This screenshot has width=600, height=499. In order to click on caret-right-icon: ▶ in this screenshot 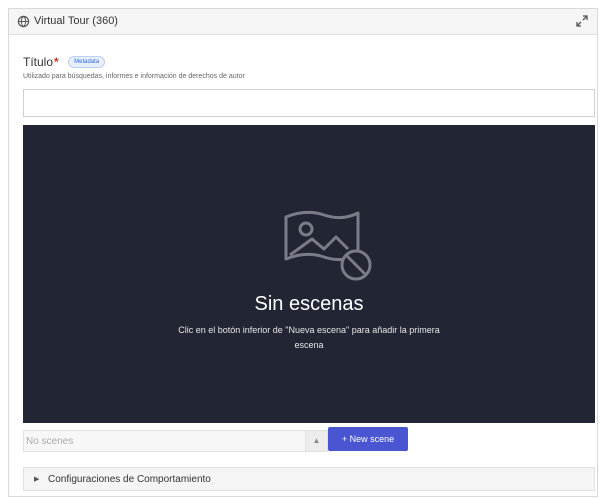, I will do `click(37, 479)`.